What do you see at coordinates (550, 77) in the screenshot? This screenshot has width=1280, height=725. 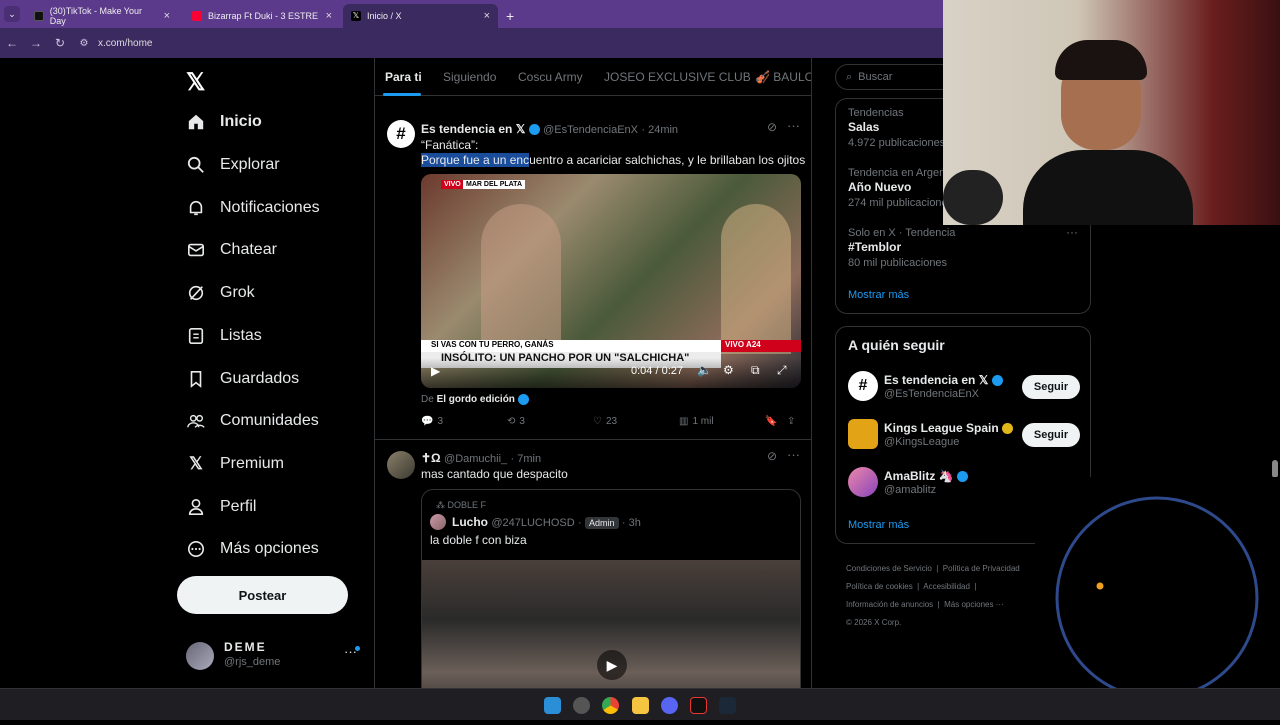 I see `tab-coscu-army: Coscu Army` at bounding box center [550, 77].